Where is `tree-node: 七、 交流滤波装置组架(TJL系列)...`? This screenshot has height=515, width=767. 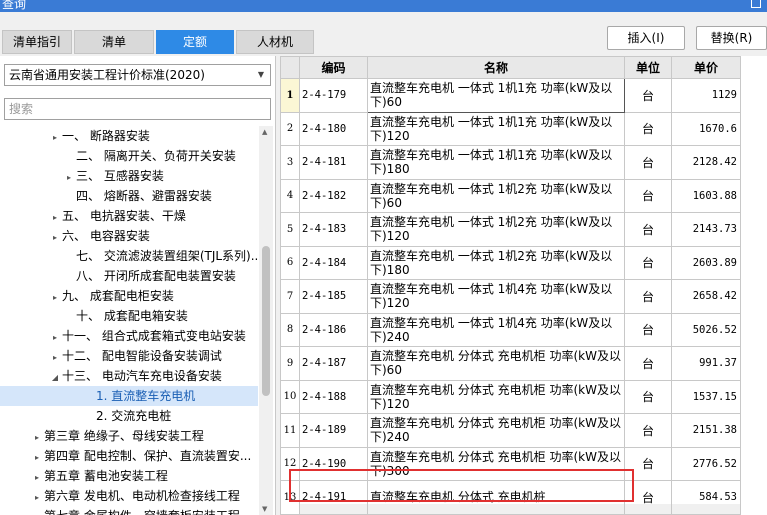
tree-node: 七、 交流滤波装置组架(TJL系列)... is located at coordinates (129, 256).